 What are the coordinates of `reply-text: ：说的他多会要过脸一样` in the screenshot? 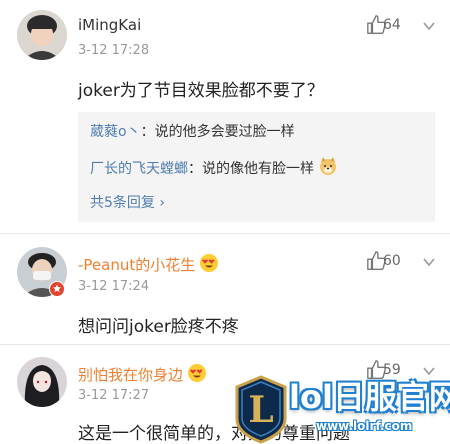 It's located at (217, 132).